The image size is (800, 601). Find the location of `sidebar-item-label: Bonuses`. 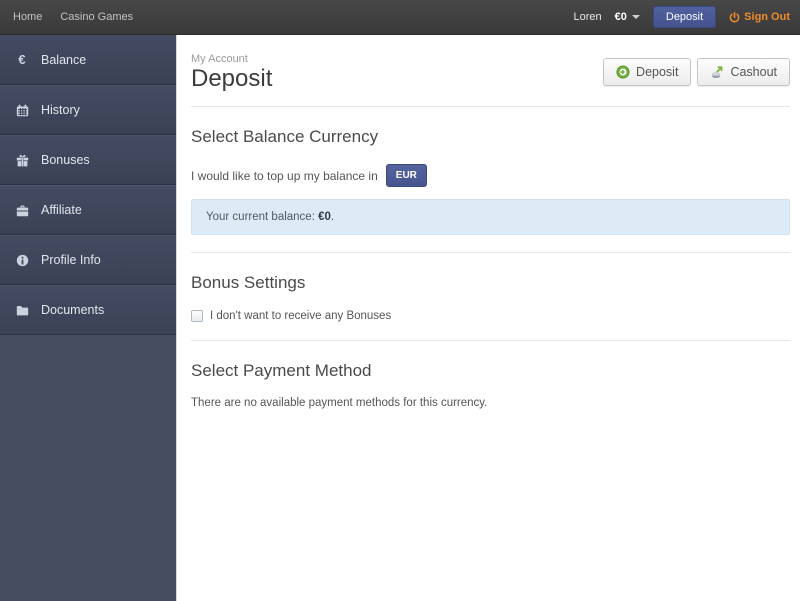

sidebar-item-label: Bonuses is located at coordinates (65, 160).